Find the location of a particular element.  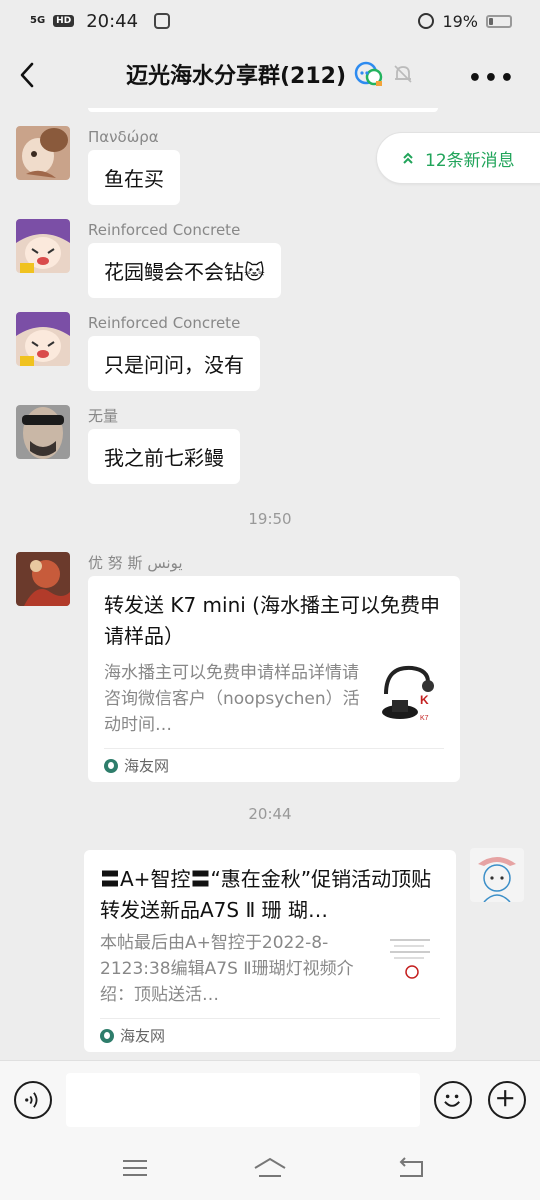

system-navigation-bar is located at coordinates (270, 1171).